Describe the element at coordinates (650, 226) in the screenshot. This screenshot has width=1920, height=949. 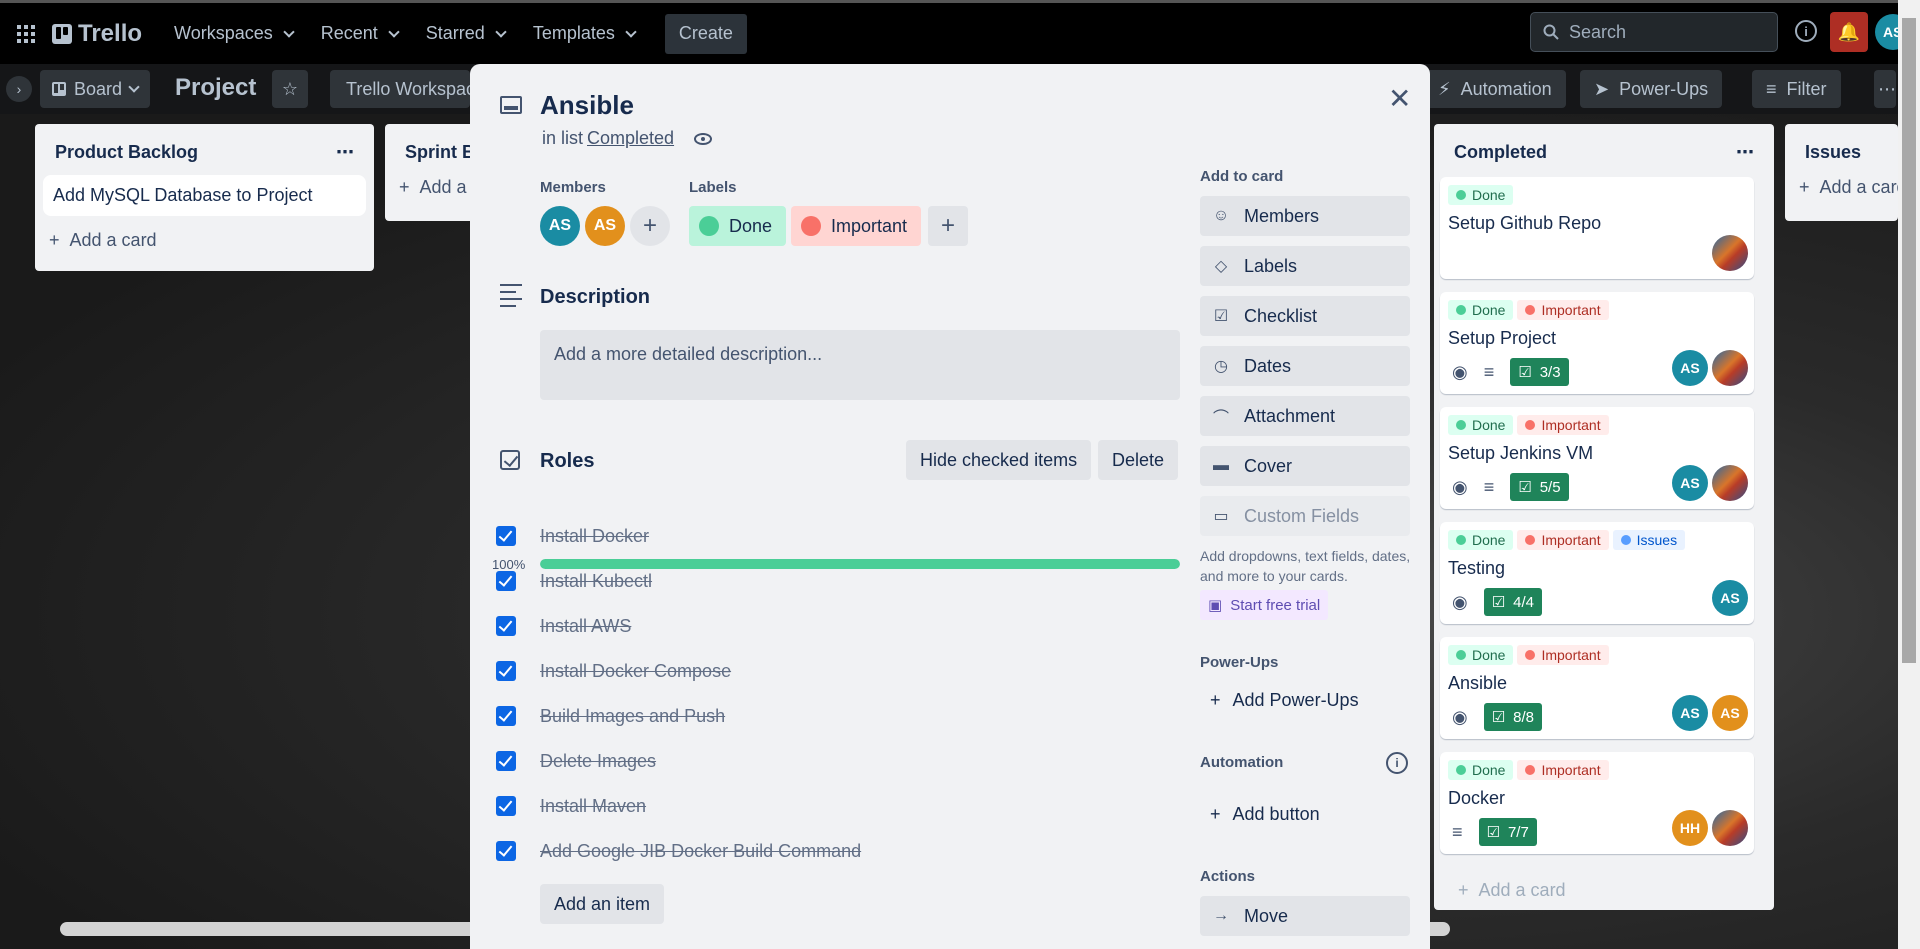
I see `add-member-button: +` at that location.